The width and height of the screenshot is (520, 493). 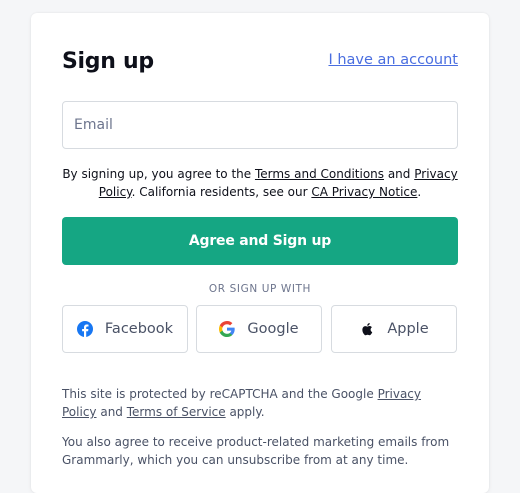 I want to click on google-label: Google, so click(x=273, y=329).